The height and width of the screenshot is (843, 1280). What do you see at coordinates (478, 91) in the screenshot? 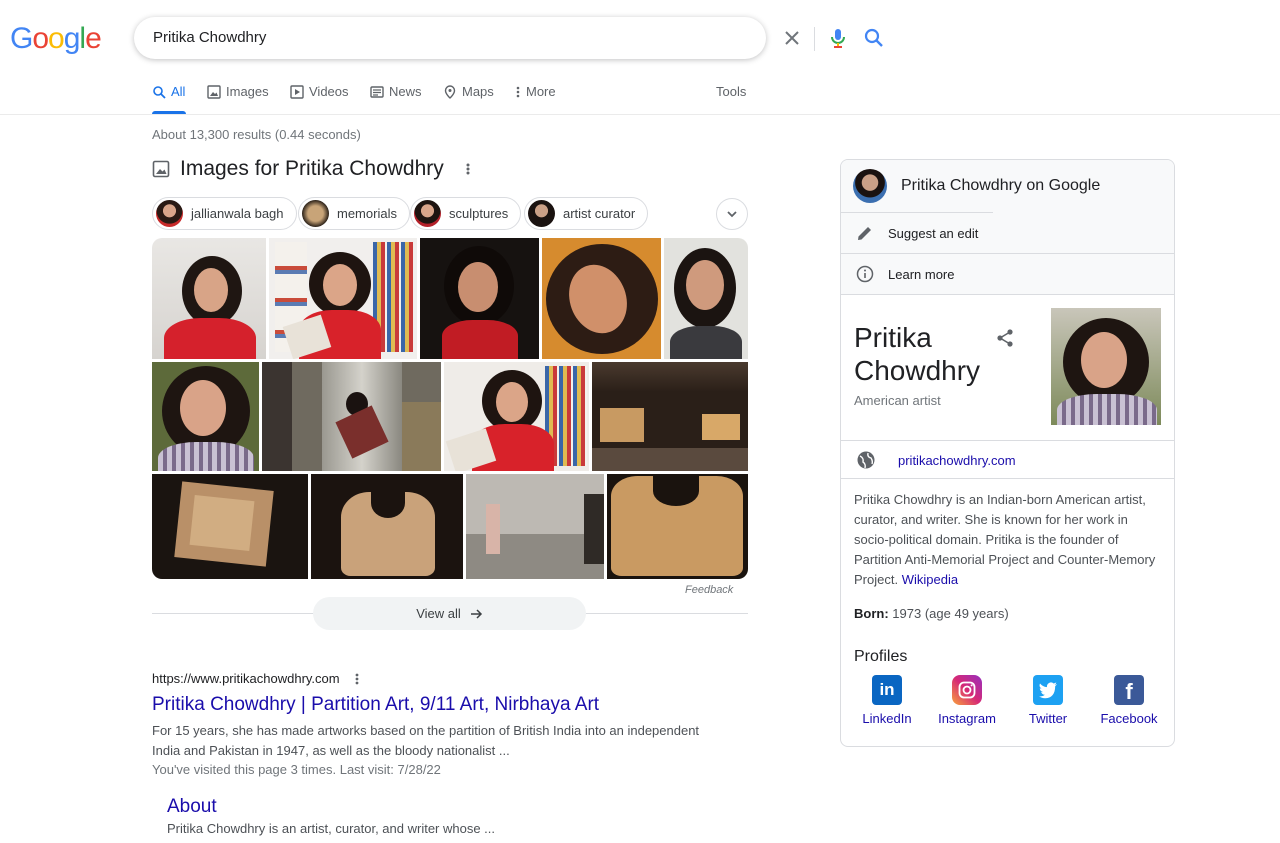
I see `tab-label: Maps` at bounding box center [478, 91].